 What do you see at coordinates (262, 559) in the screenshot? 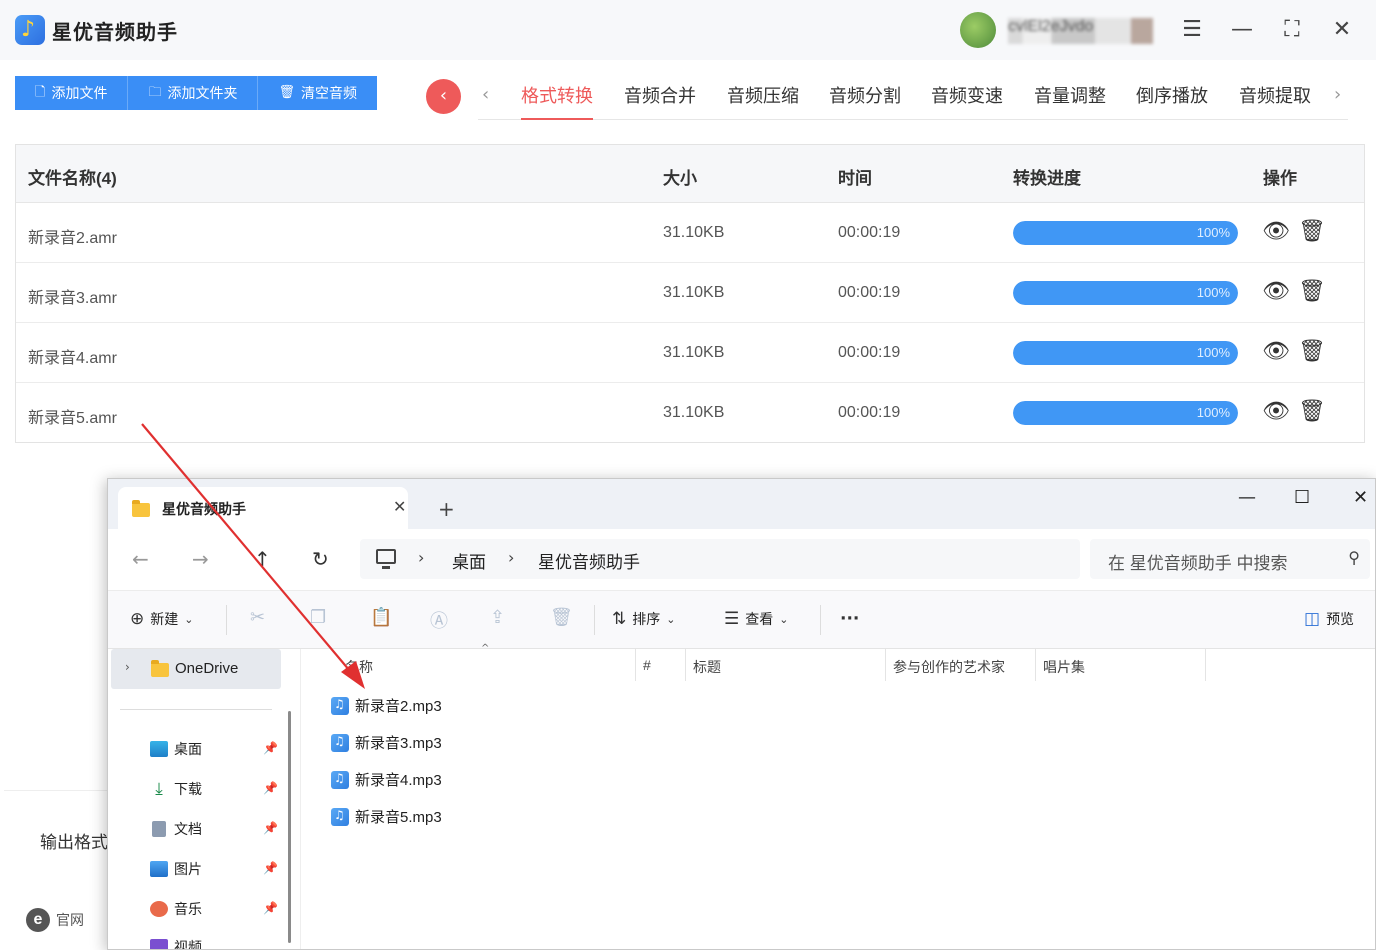
I see `up-arrow-icon: ↑` at bounding box center [262, 559].